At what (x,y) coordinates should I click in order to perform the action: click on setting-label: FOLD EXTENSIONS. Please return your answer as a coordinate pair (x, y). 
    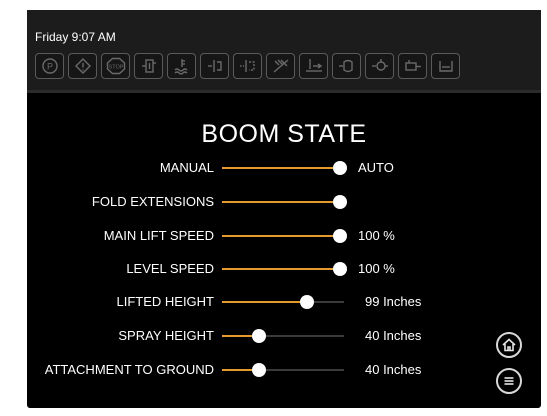
    Looking at the image, I should click on (152, 201).